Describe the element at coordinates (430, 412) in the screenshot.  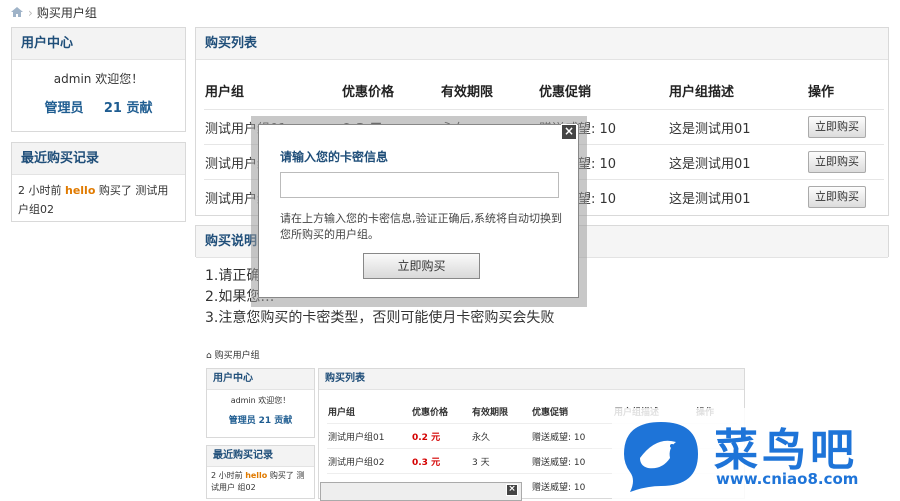
I see `mini-col: 优惠价格` at that location.